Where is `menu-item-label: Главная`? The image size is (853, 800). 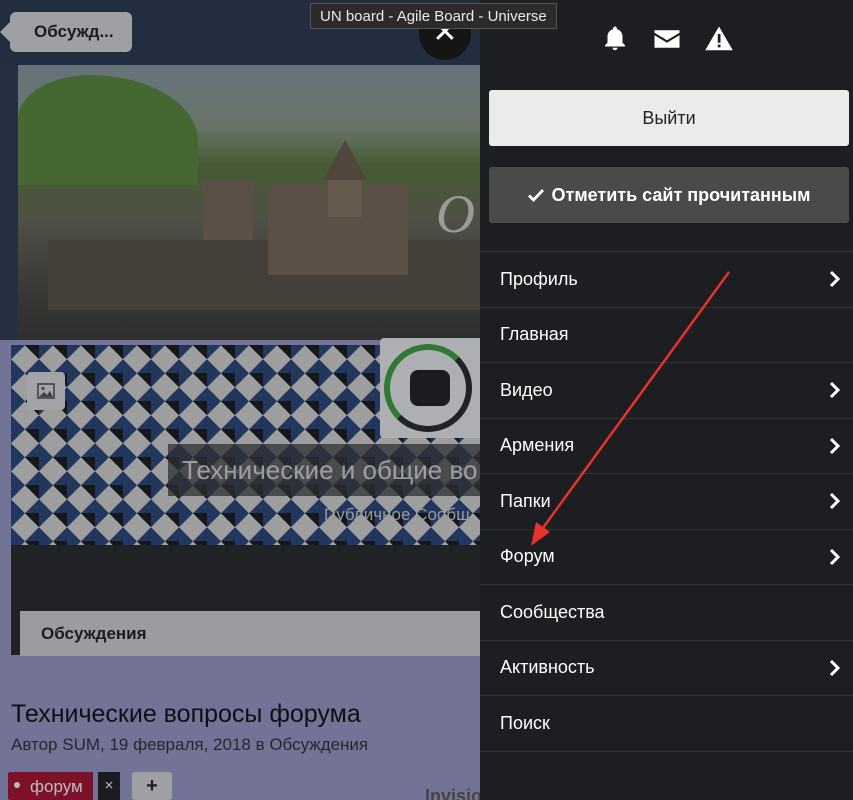
menu-item-label: Главная is located at coordinates (534, 334).